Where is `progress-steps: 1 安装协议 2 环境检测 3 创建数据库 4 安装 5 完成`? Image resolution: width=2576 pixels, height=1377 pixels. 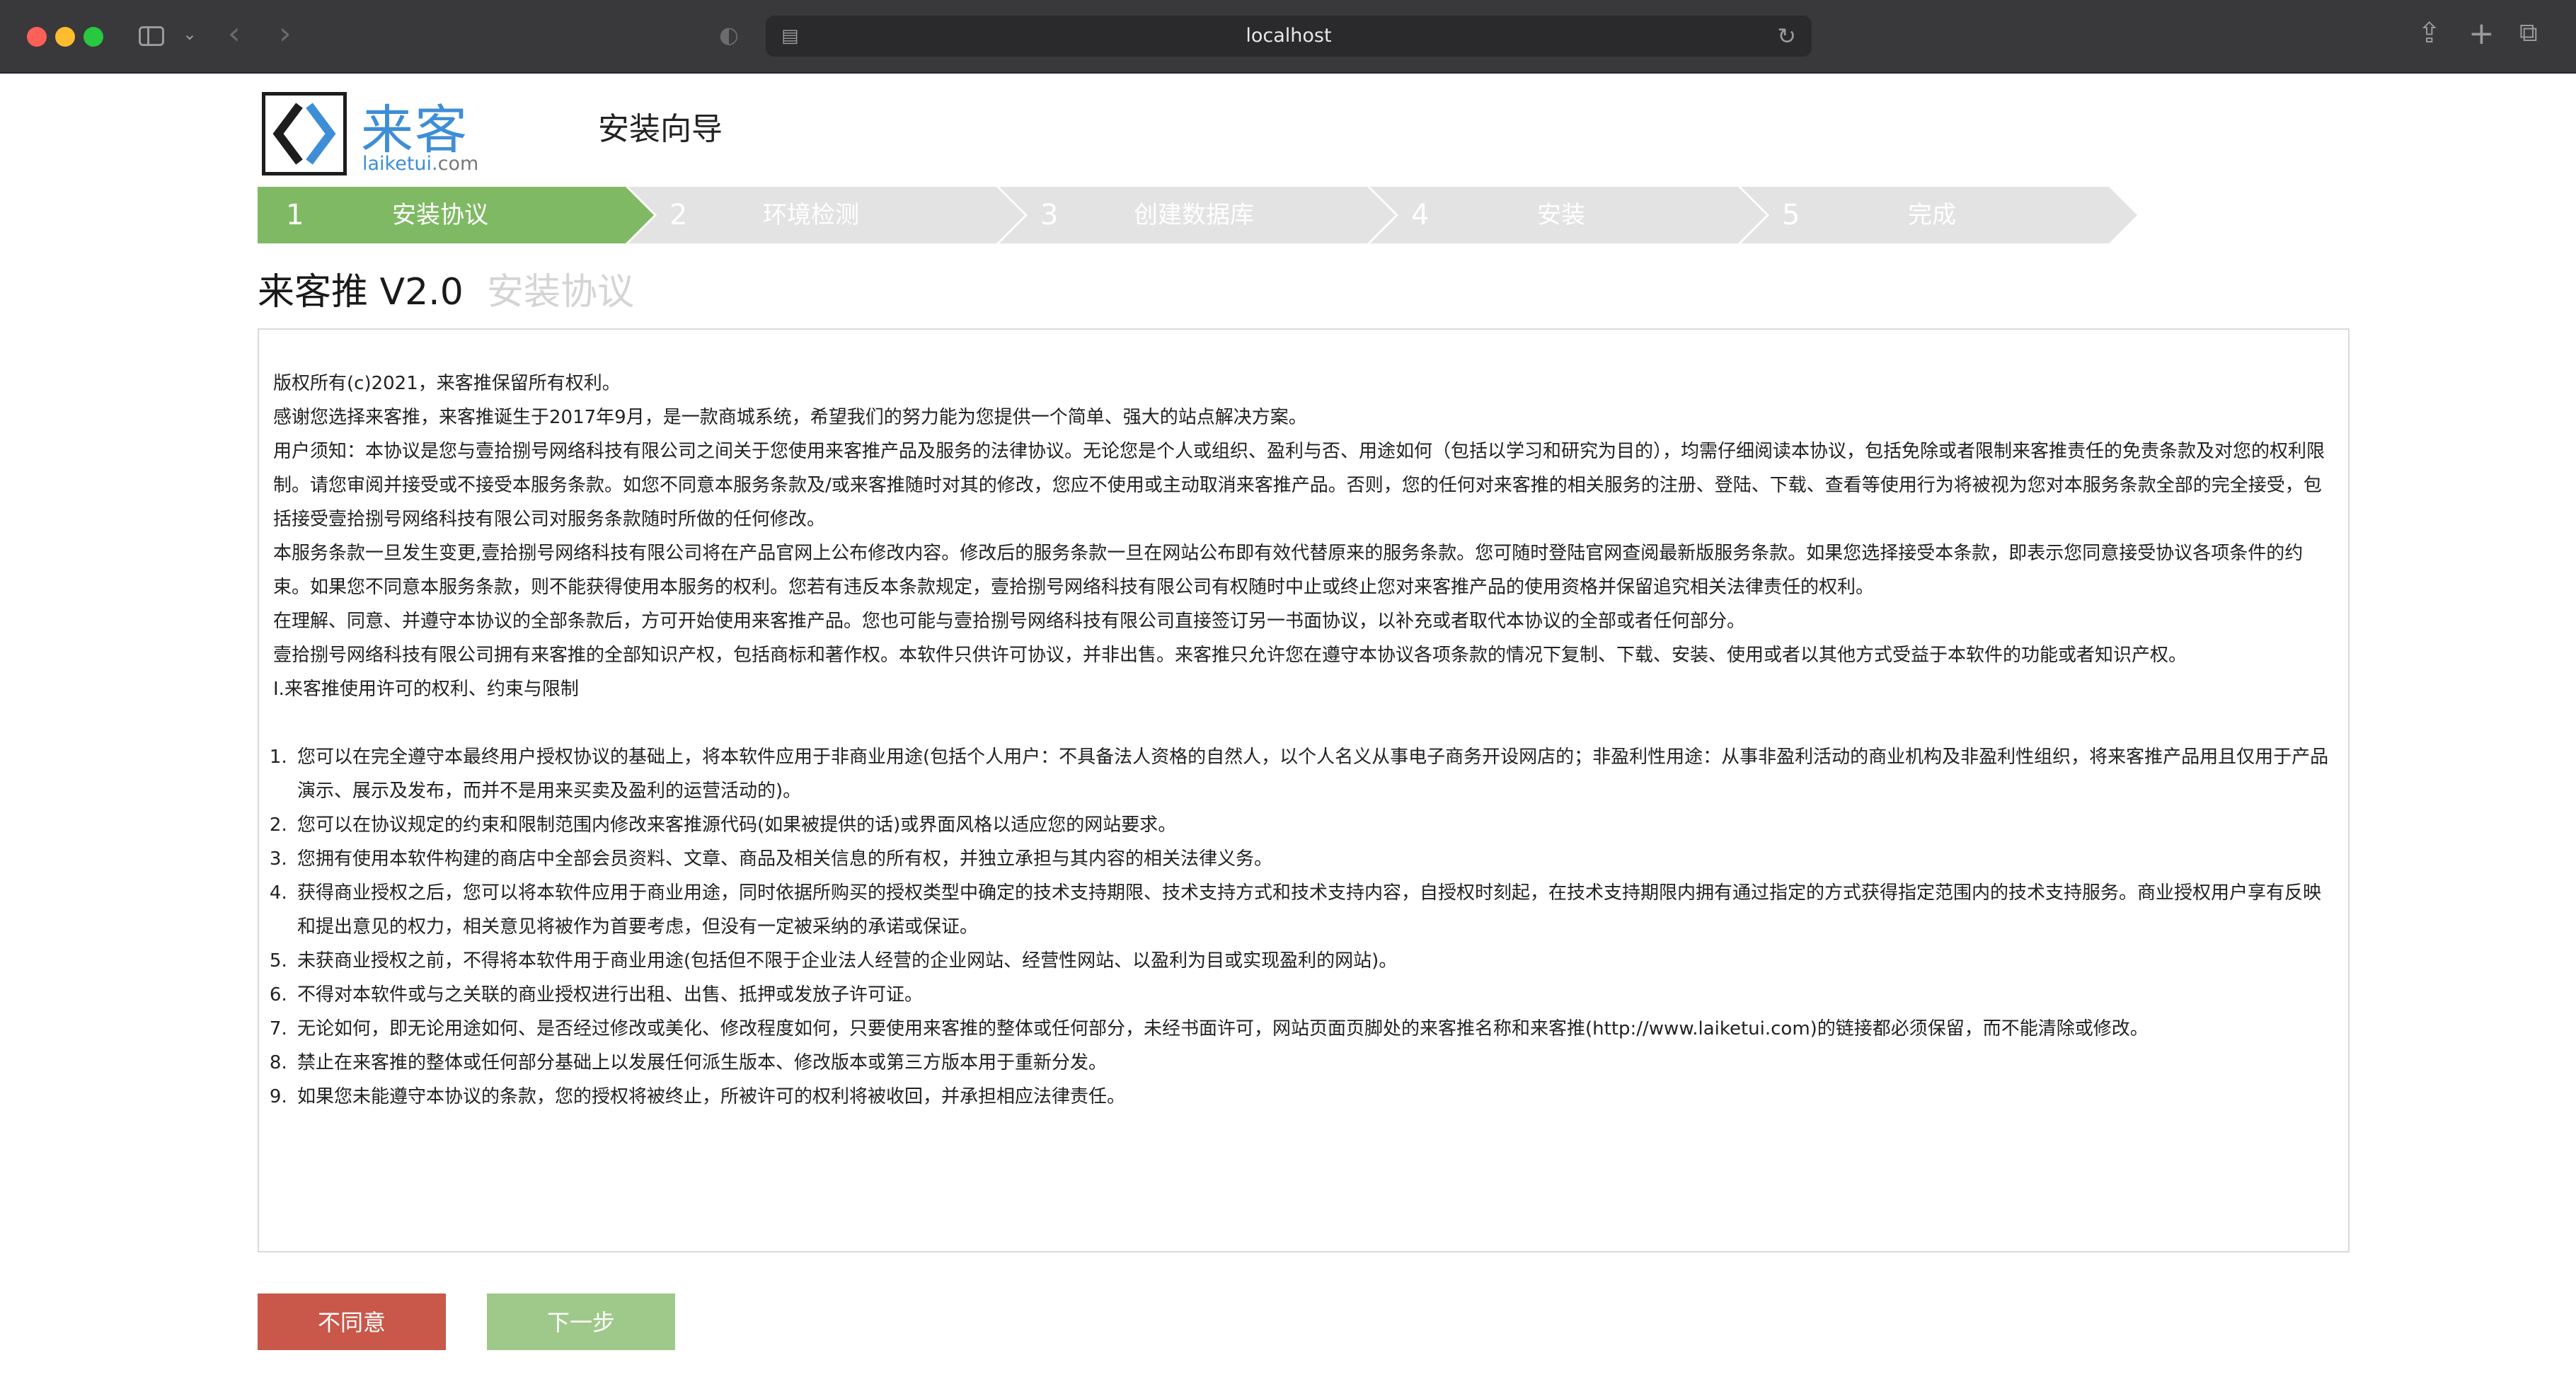 progress-steps: 1 安装协议 2 环境检测 3 创建数据库 4 安装 5 完成 is located at coordinates (1206, 215).